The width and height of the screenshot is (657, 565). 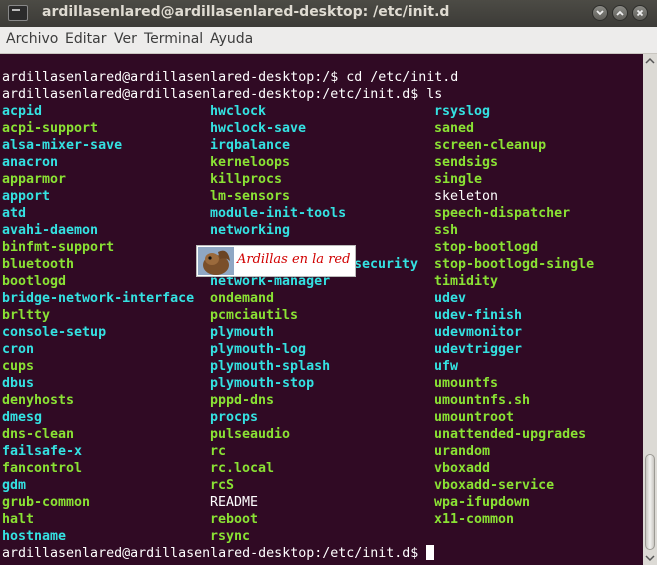 I want to click on ls-entry: udevtrigger, so click(x=478, y=349).